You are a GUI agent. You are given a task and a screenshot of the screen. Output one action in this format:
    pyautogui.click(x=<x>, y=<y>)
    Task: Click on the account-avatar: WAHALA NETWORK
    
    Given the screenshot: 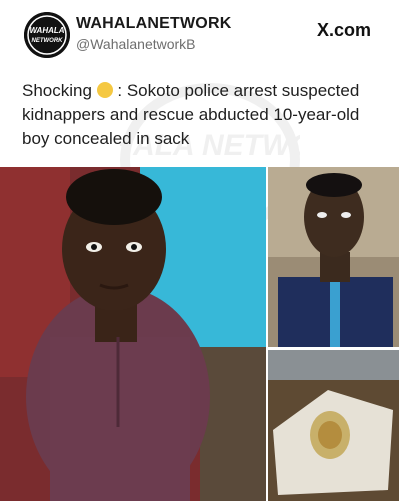 What is the action you would take?
    pyautogui.click(x=47, y=35)
    